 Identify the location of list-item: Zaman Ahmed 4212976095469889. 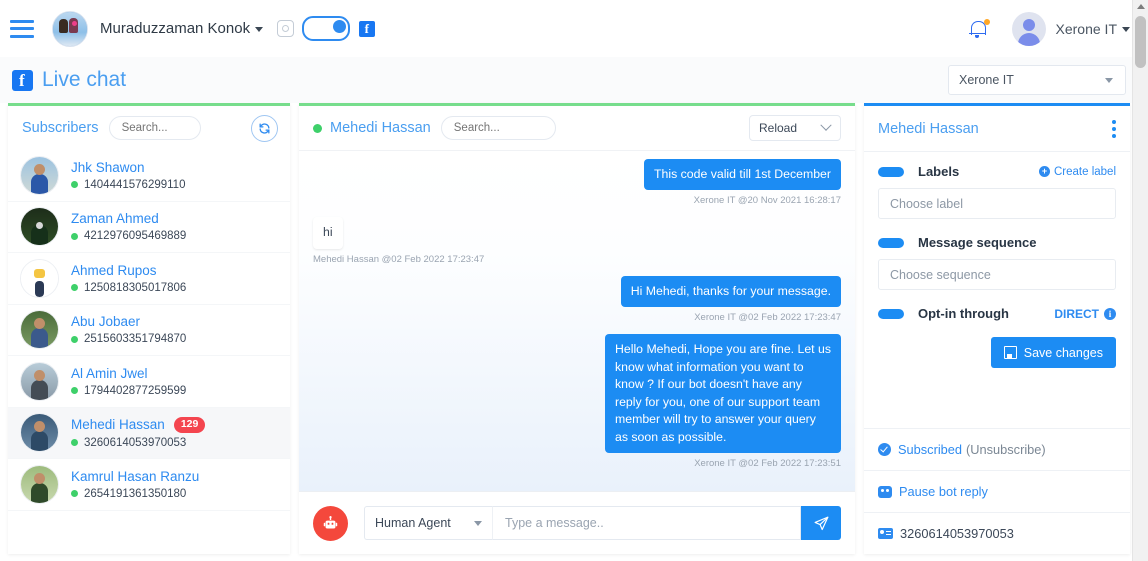
(149, 227).